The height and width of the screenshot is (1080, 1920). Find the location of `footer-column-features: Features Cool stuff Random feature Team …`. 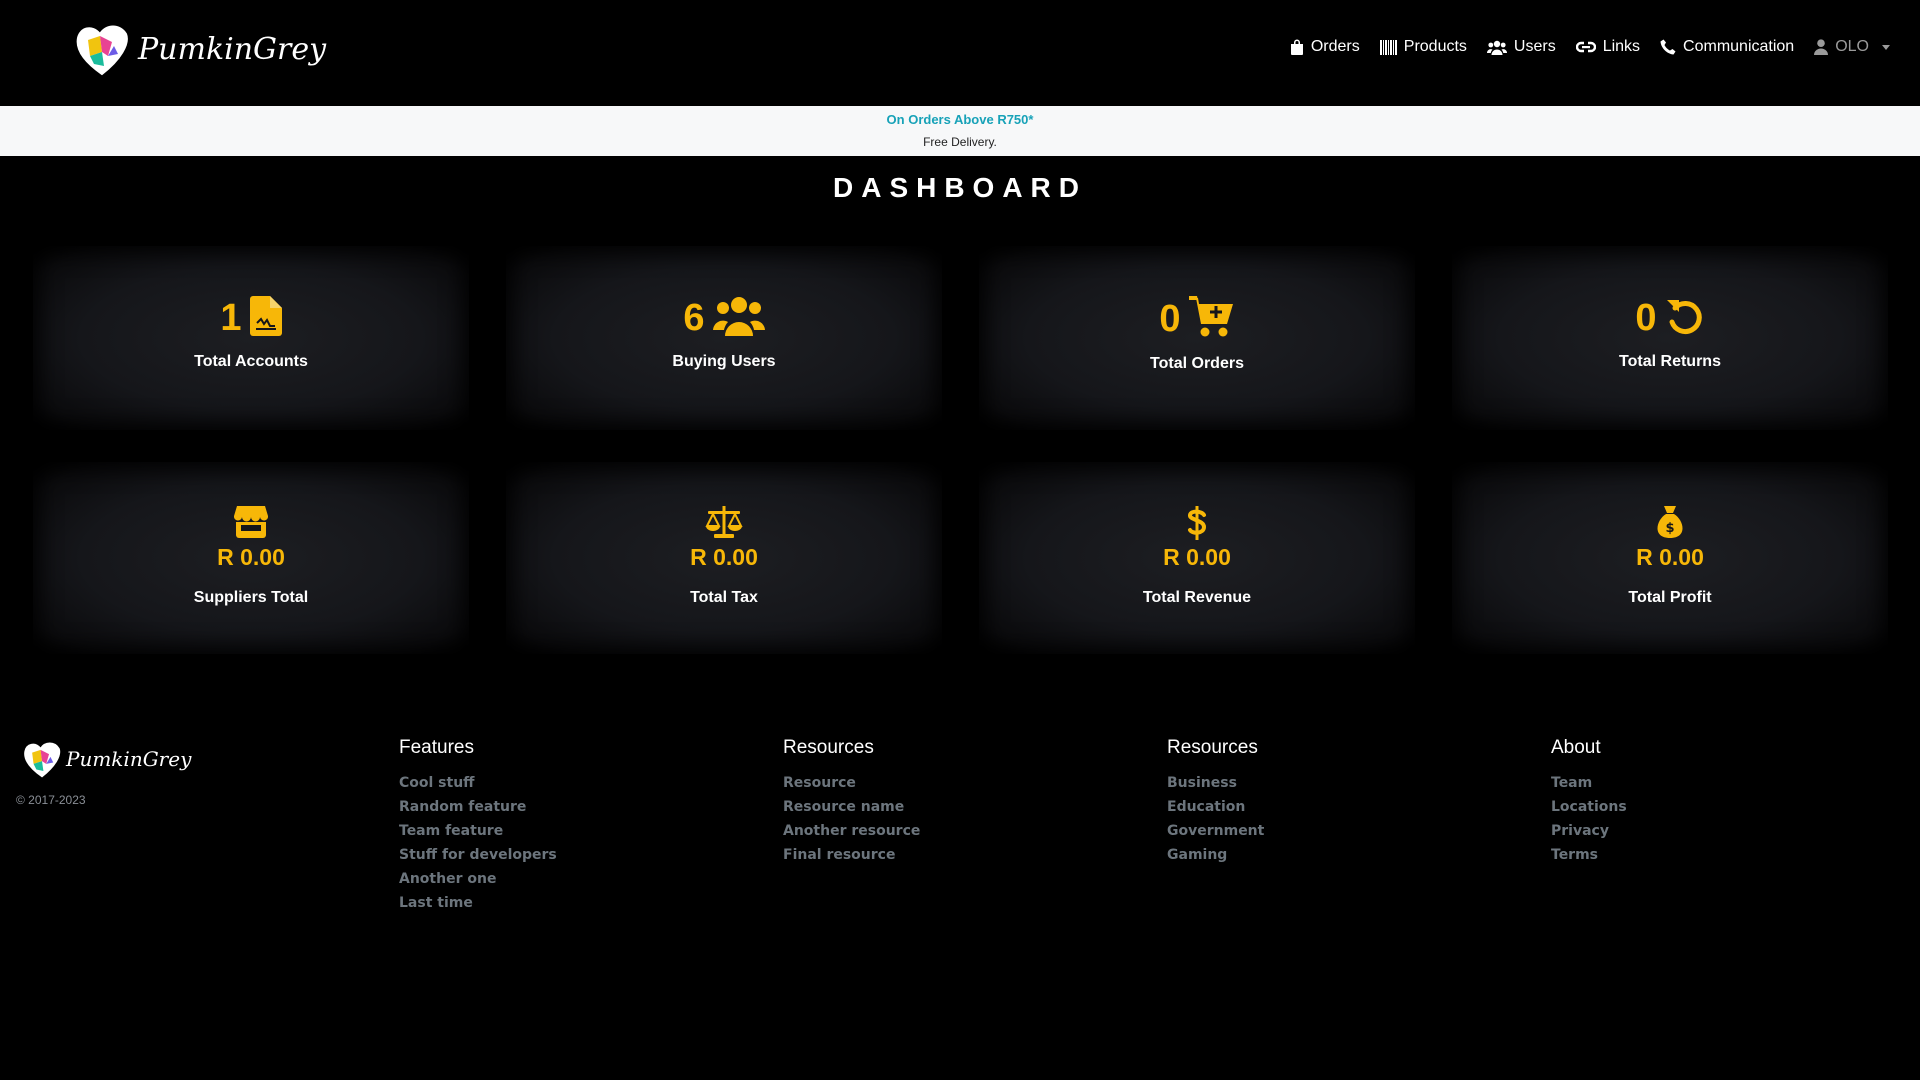

footer-column-features: Features Cool stuff Random feature Team … is located at coordinates (478, 826).